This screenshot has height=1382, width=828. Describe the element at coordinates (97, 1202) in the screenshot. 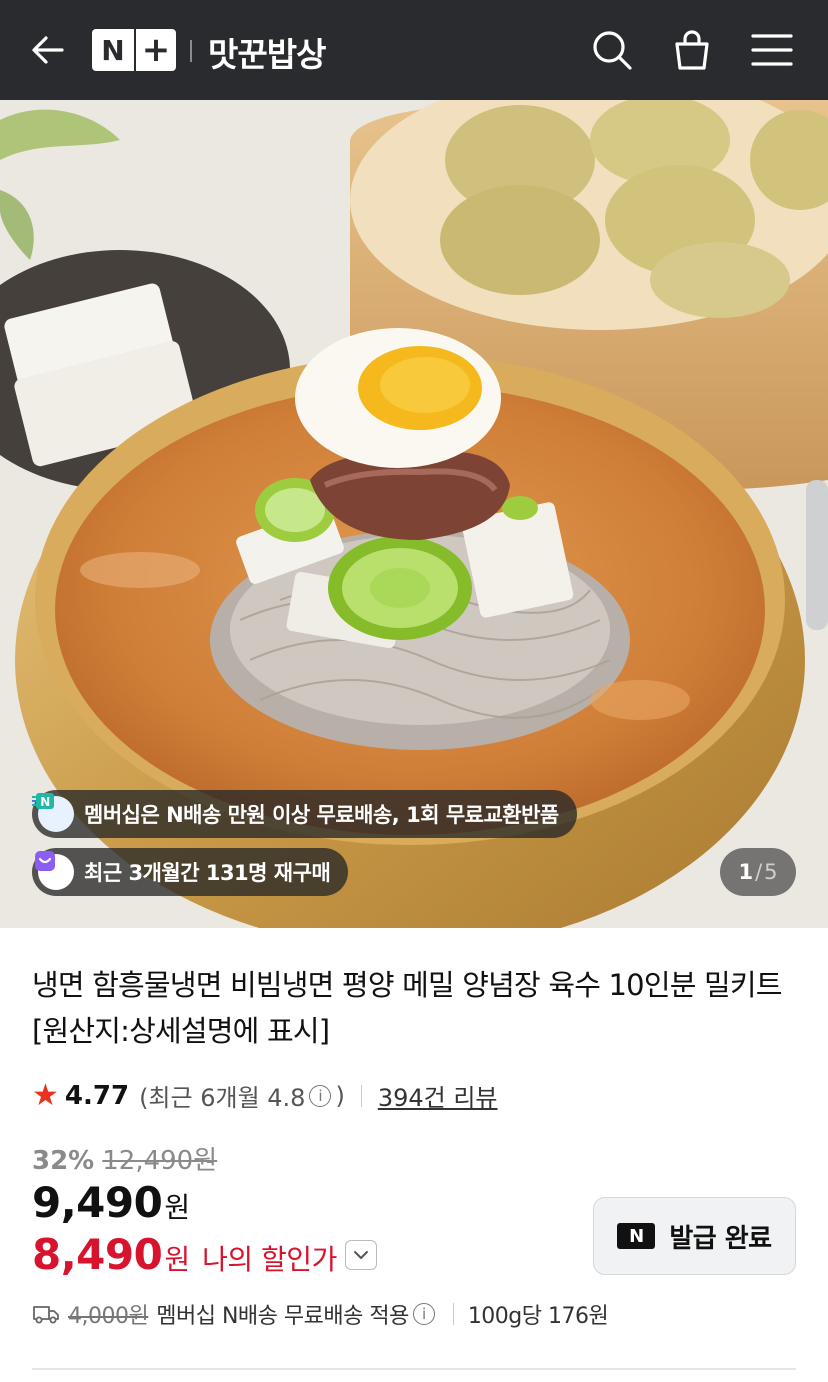

I see `sale-price: 9,490` at that location.